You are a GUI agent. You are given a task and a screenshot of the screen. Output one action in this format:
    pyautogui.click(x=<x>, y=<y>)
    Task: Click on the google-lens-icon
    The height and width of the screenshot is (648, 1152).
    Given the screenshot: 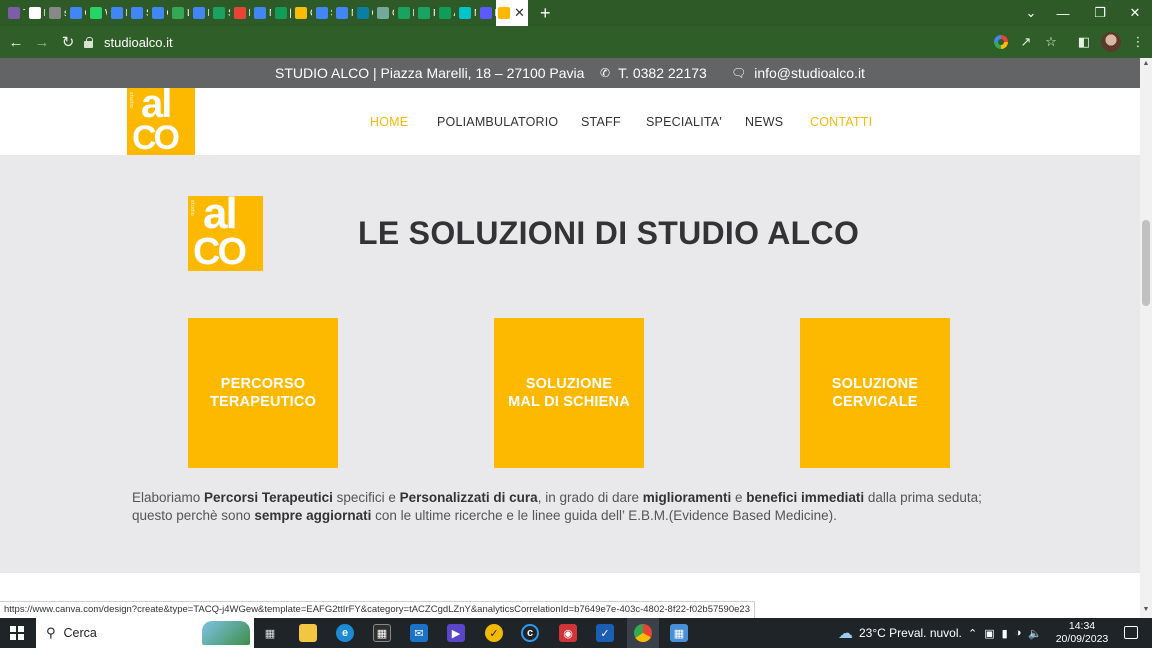 What is the action you would take?
    pyautogui.click(x=1001, y=42)
    